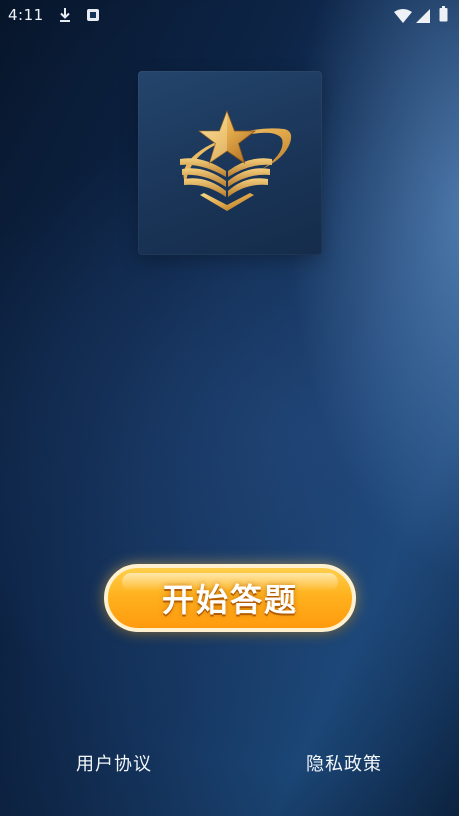  Describe the element at coordinates (236, 160) in the screenshot. I see `star-book-emblem-icon` at that location.